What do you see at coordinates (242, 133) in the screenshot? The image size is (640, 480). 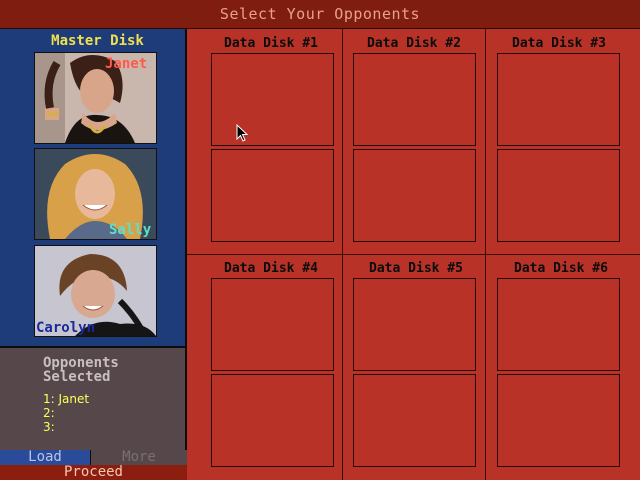 I see `mouse-pointer-icon` at bounding box center [242, 133].